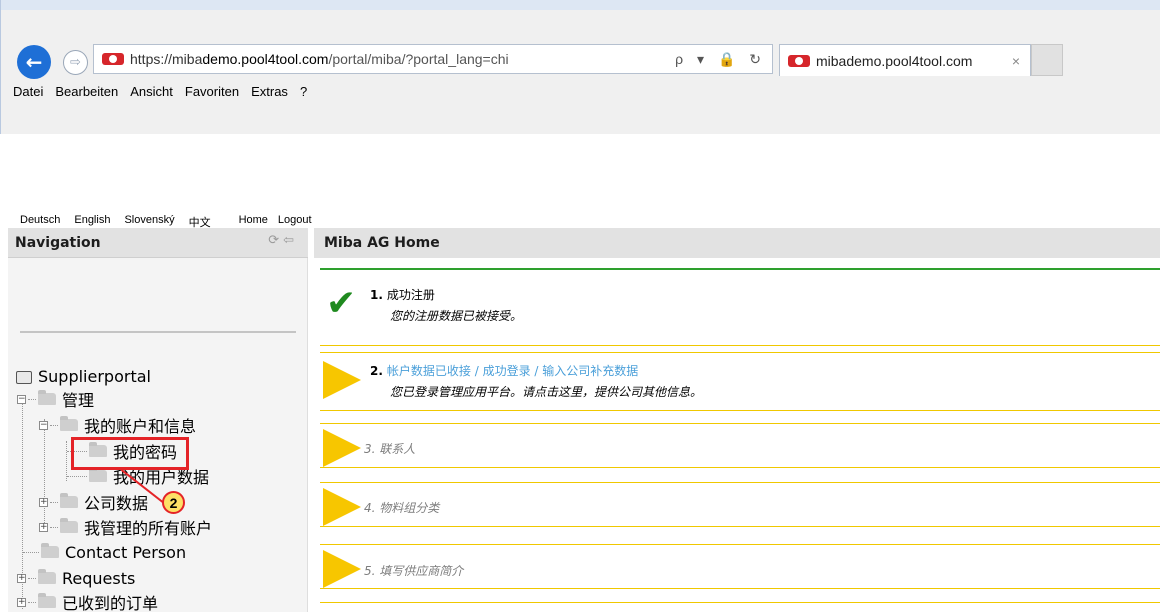  I want to click on browser-tab: mibademo.pool4tool.com ×, so click(905, 60).